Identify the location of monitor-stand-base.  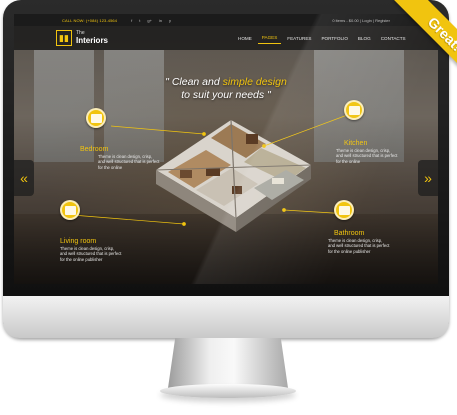
(228, 391).